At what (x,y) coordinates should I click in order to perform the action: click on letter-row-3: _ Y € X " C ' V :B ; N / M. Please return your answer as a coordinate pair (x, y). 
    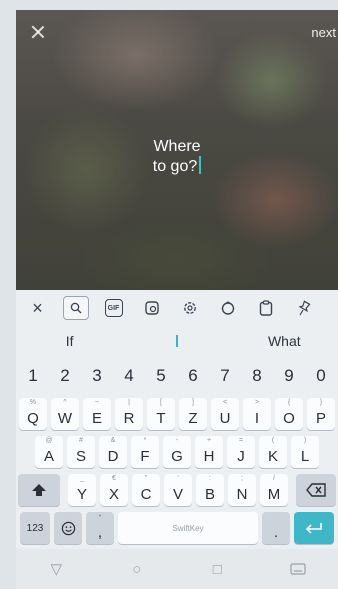
    Looking at the image, I should click on (177, 490).